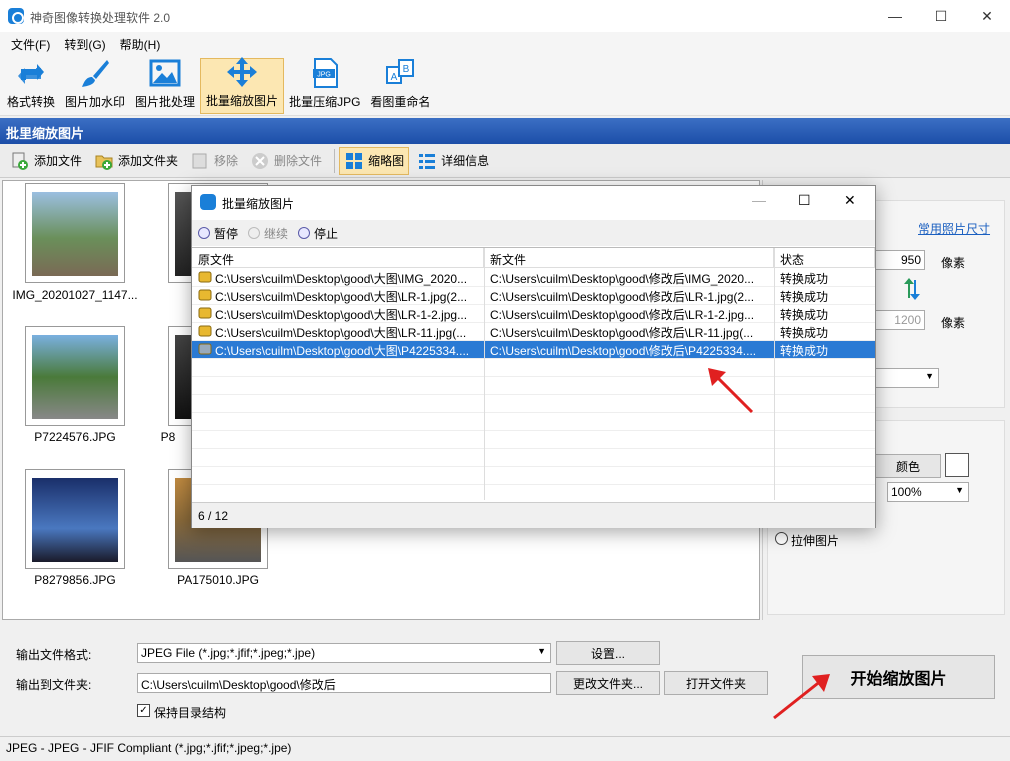 Image resolution: width=1010 pixels, height=761 pixels. What do you see at coordinates (214, 161) in the screenshot?
I see `remove-button: 移除` at bounding box center [214, 161].